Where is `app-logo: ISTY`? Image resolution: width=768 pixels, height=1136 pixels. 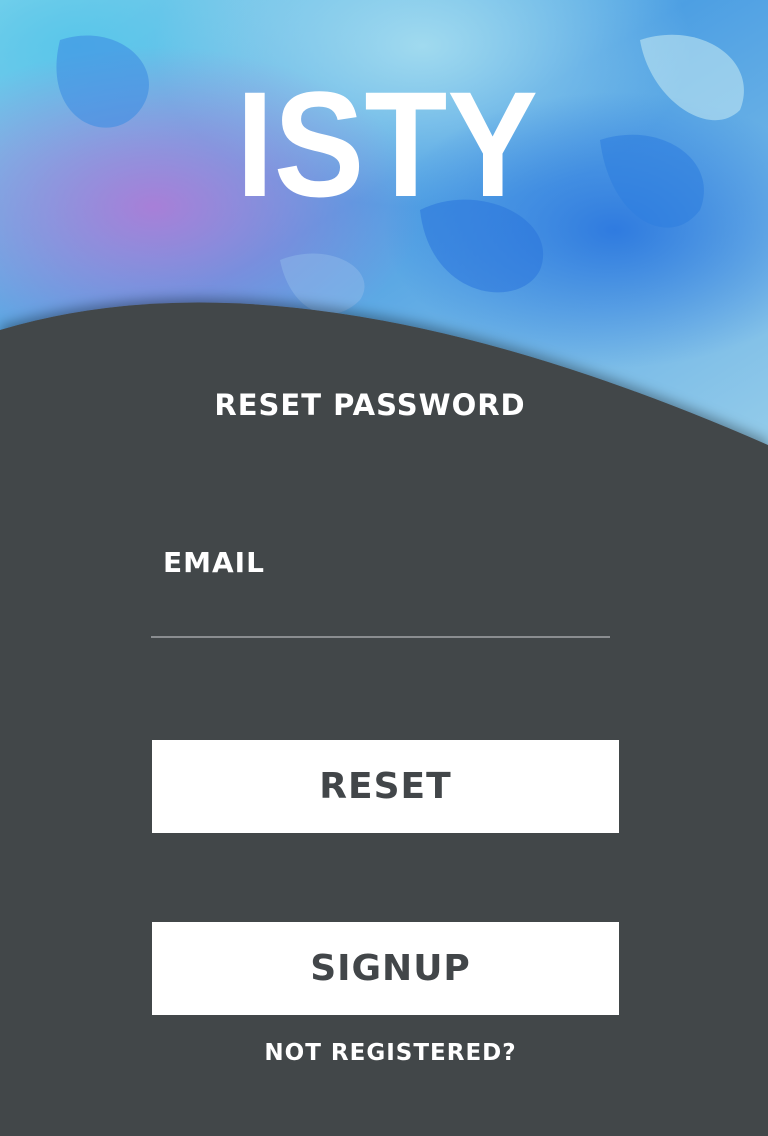
app-logo: ISTY is located at coordinates (387, 142).